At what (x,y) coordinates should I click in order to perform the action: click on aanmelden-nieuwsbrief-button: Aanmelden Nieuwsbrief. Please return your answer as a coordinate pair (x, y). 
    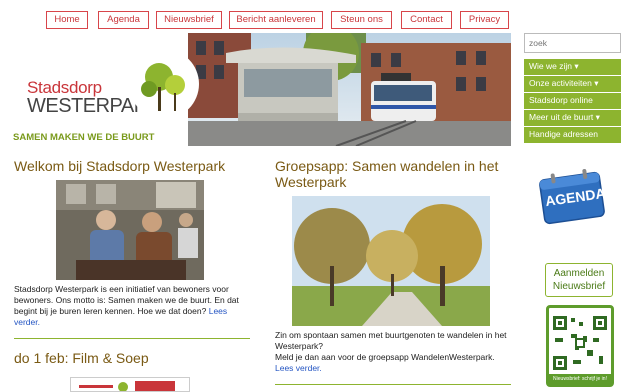
    Looking at the image, I should click on (579, 280).